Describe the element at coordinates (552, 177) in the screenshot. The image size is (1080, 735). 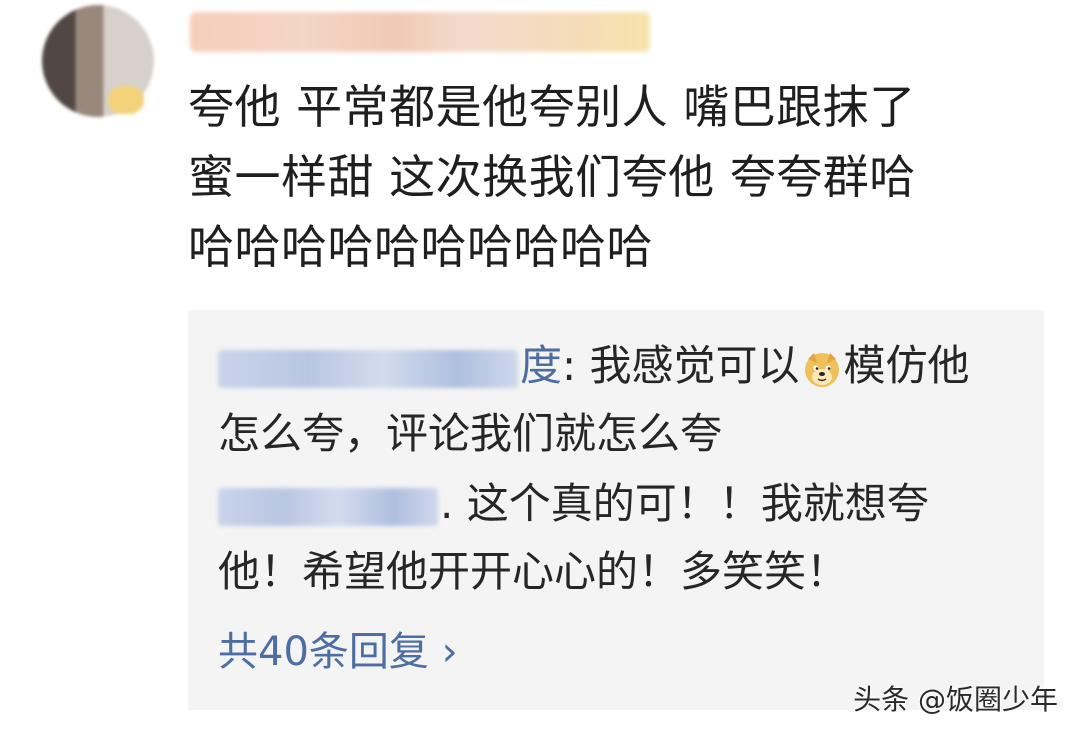
I see `comment-line: 蜜一样甜 这次换我们夸他 夸夸群哈` at that location.